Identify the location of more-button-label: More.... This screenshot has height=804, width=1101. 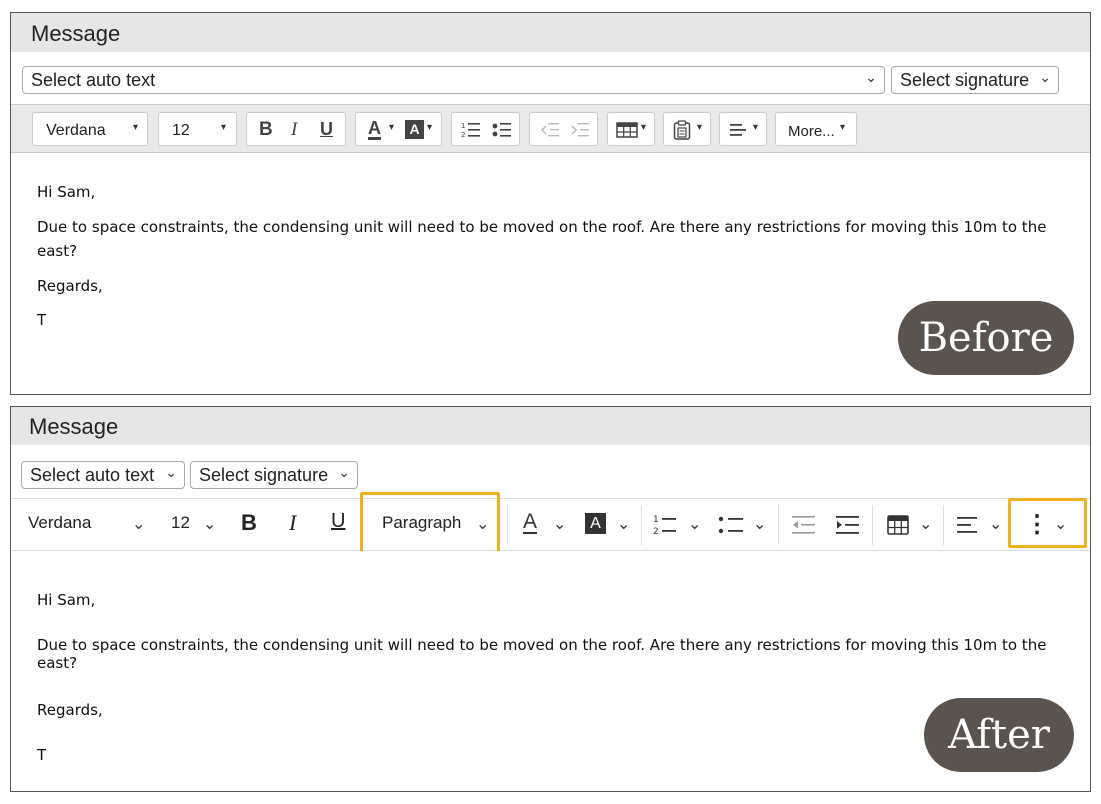
(811, 131).